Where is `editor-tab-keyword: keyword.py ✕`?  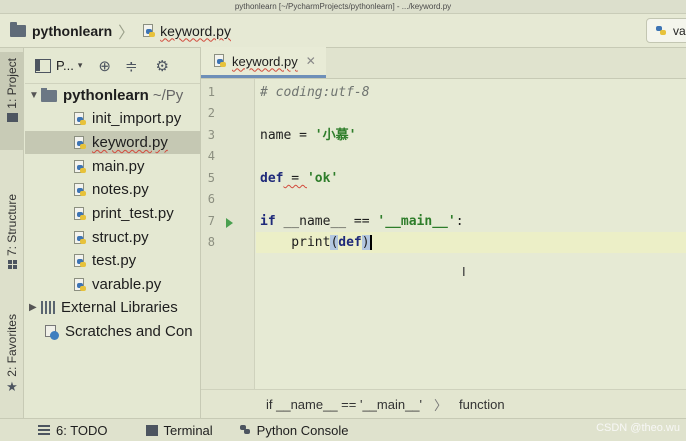 editor-tab-keyword: keyword.py ✕ is located at coordinates (263, 62).